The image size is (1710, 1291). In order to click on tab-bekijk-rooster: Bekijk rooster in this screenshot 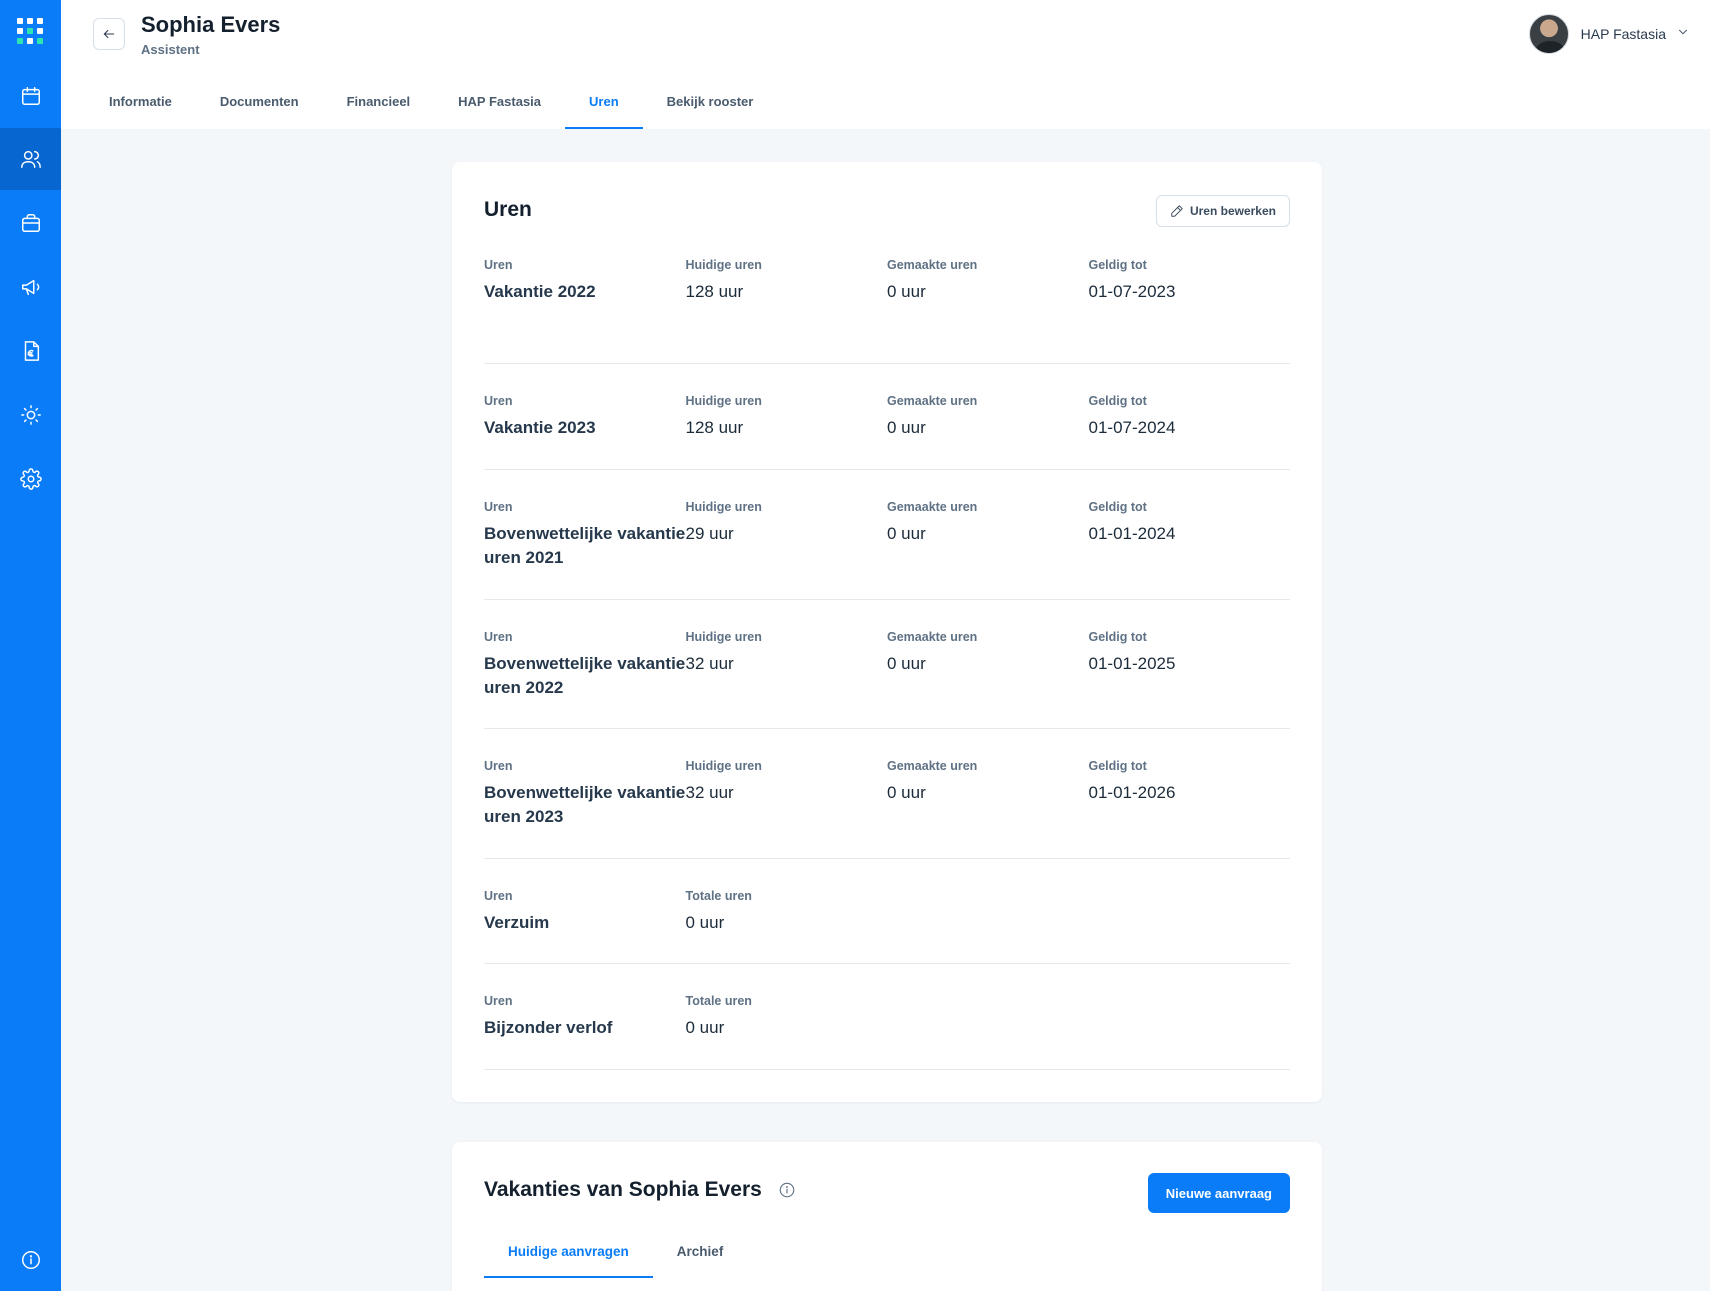, I will do `click(710, 107)`.